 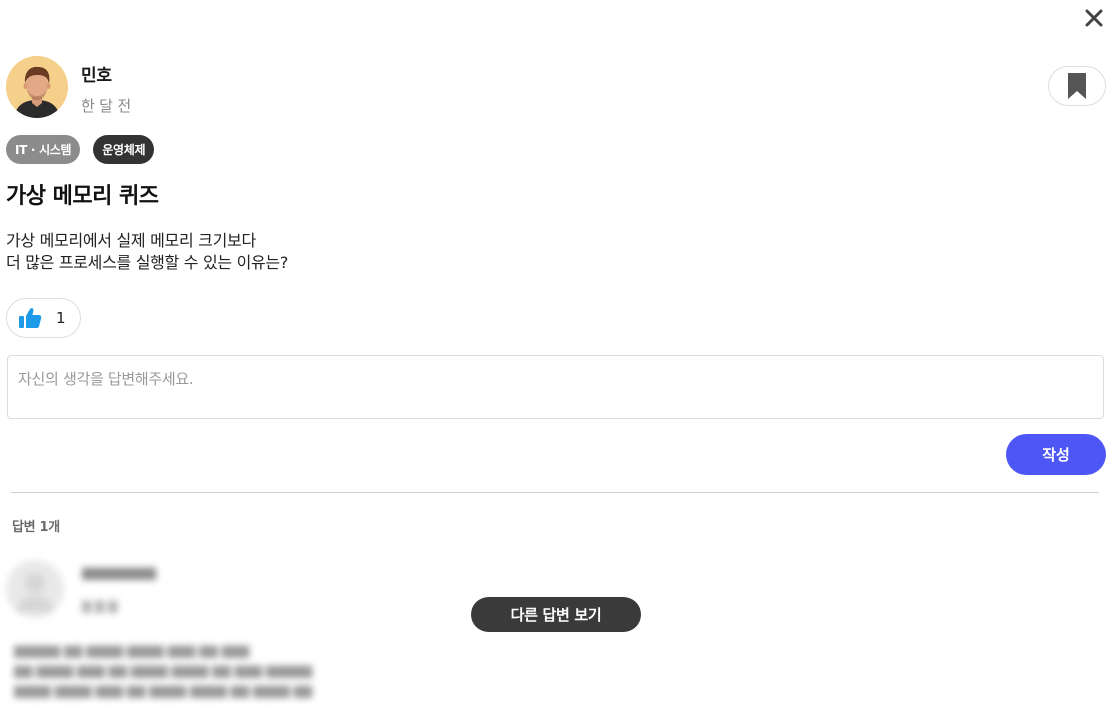 I want to click on submit-answer-button: 작성, so click(x=1056, y=454).